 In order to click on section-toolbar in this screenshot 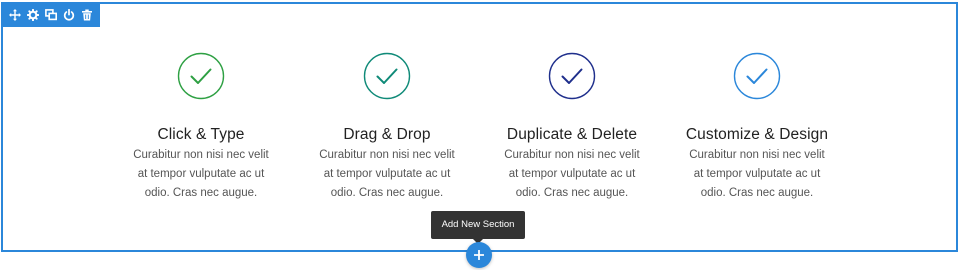, I will do `click(50, 14)`.